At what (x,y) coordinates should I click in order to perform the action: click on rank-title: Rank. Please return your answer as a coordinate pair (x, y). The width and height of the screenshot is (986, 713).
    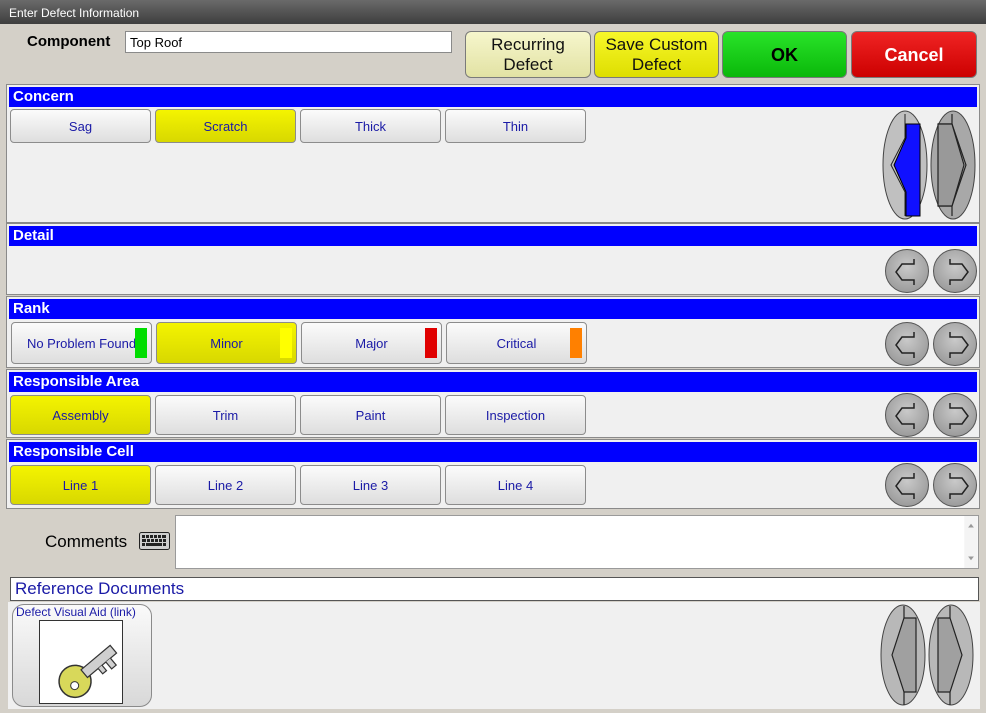
    Looking at the image, I should click on (493, 309).